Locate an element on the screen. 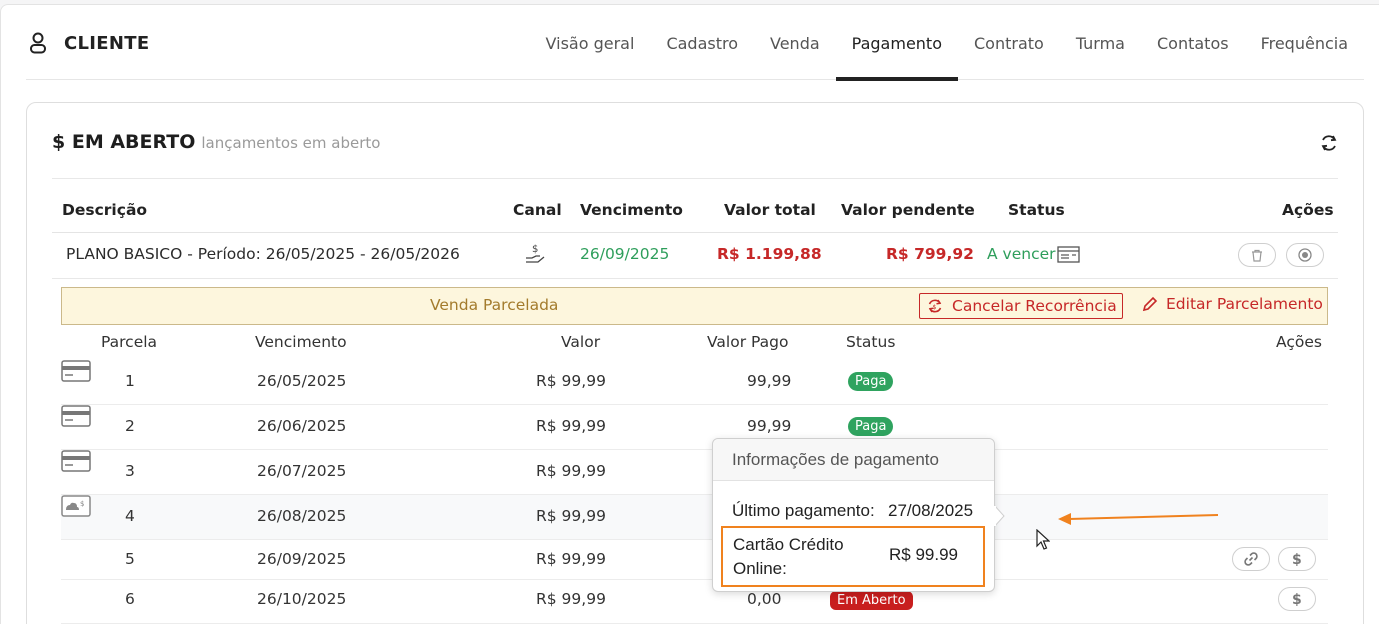  table-row: 6 26/10/2025 R$ 99,99 0,00 Em Aberto $ is located at coordinates (694, 602).